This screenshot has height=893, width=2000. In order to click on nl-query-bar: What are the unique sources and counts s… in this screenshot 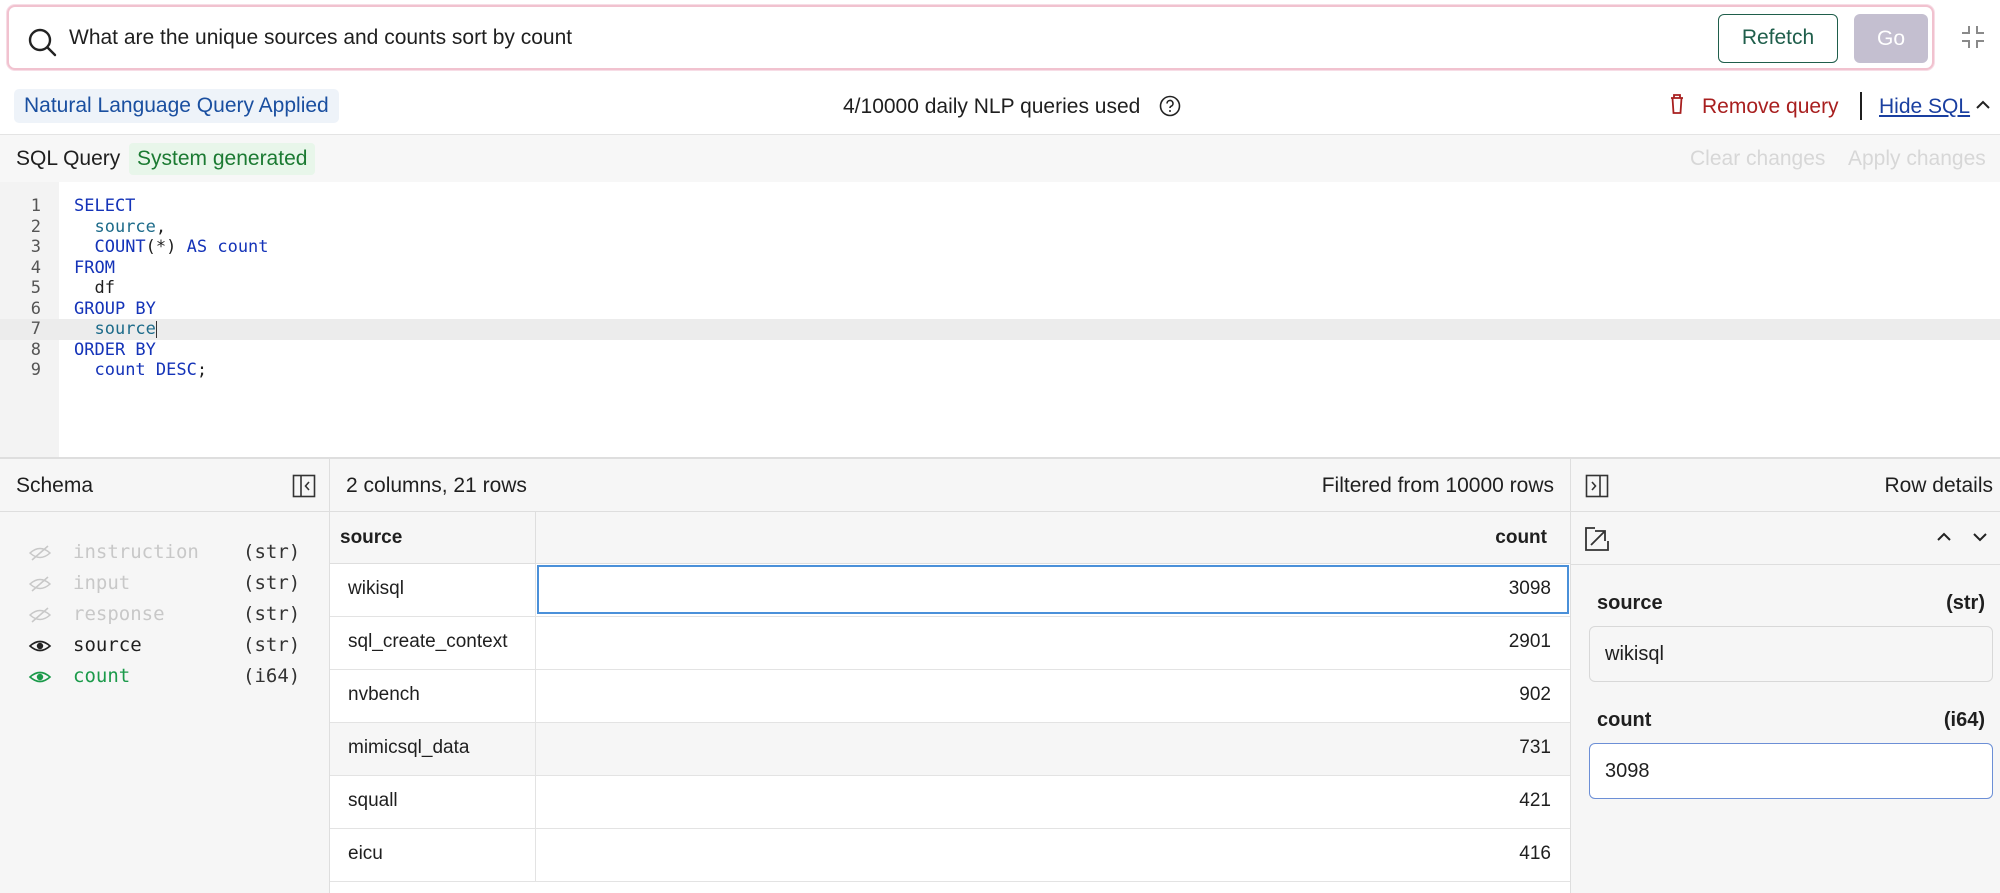, I will do `click(970, 37)`.